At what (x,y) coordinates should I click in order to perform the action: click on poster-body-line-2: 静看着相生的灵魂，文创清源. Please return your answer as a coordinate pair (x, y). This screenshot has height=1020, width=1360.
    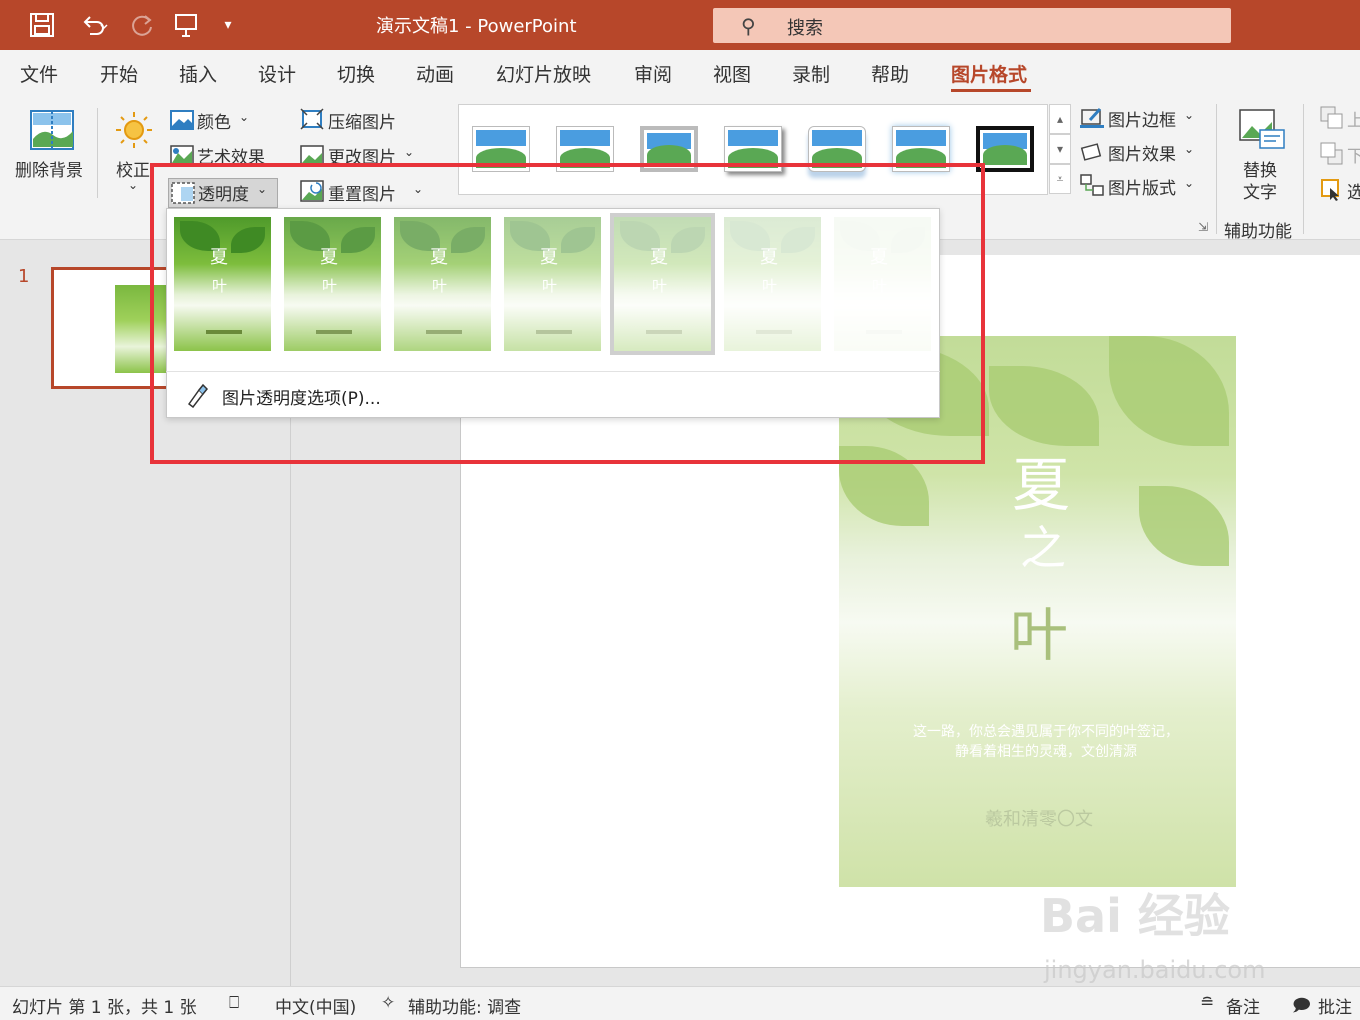
    Looking at the image, I should click on (1046, 752).